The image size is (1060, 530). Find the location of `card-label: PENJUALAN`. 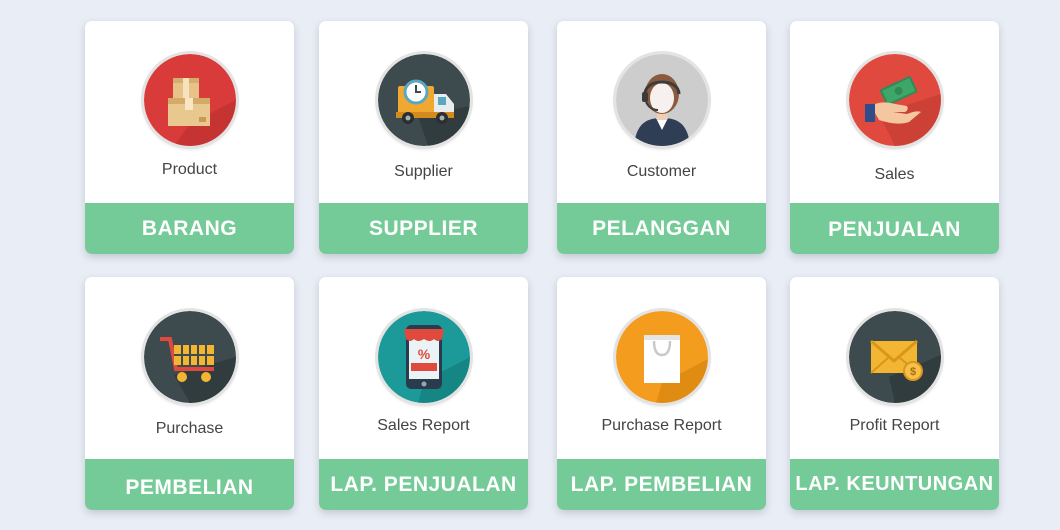

card-label: PENJUALAN is located at coordinates (894, 228).